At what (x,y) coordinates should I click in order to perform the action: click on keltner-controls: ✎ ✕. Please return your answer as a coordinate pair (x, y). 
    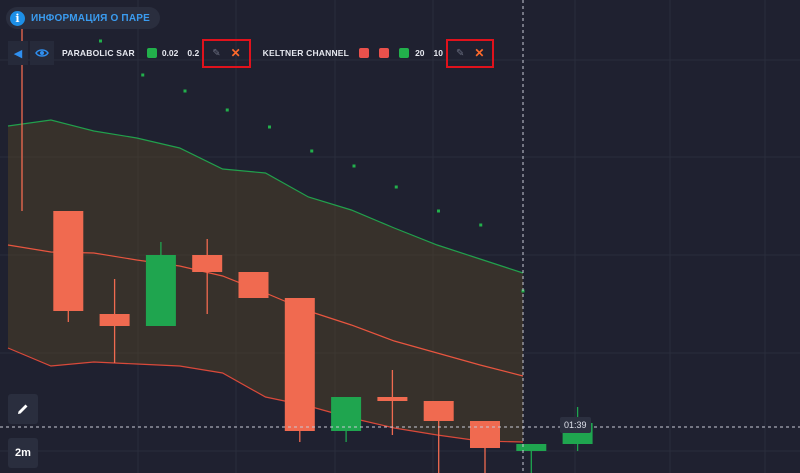
    Looking at the image, I should click on (470, 53).